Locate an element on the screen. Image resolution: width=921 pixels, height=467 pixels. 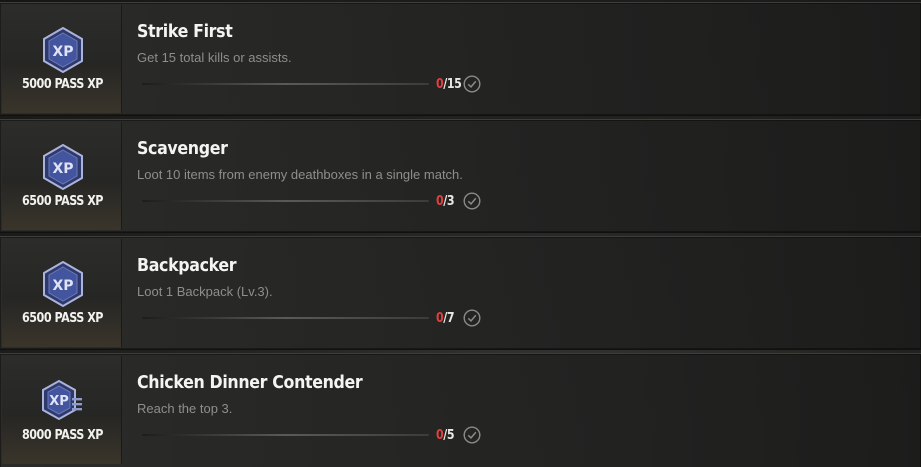
progress-total: 15 is located at coordinates (454, 84).